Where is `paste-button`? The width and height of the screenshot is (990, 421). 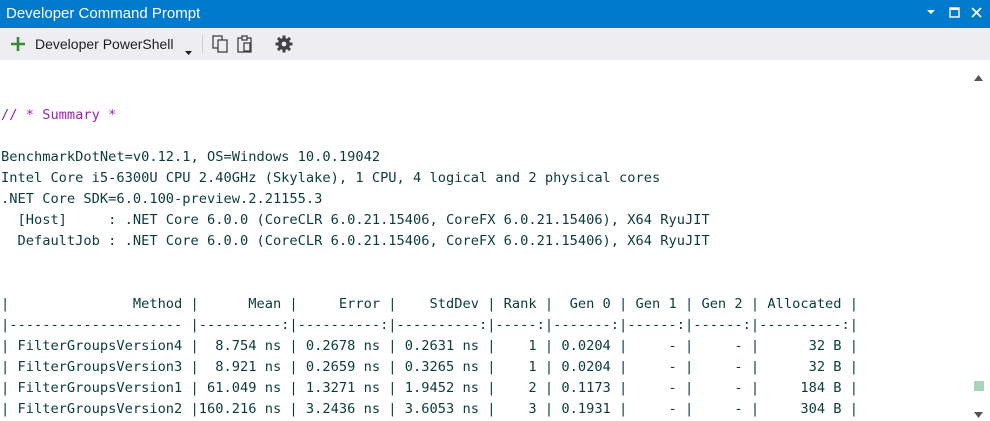 paste-button is located at coordinates (245, 44).